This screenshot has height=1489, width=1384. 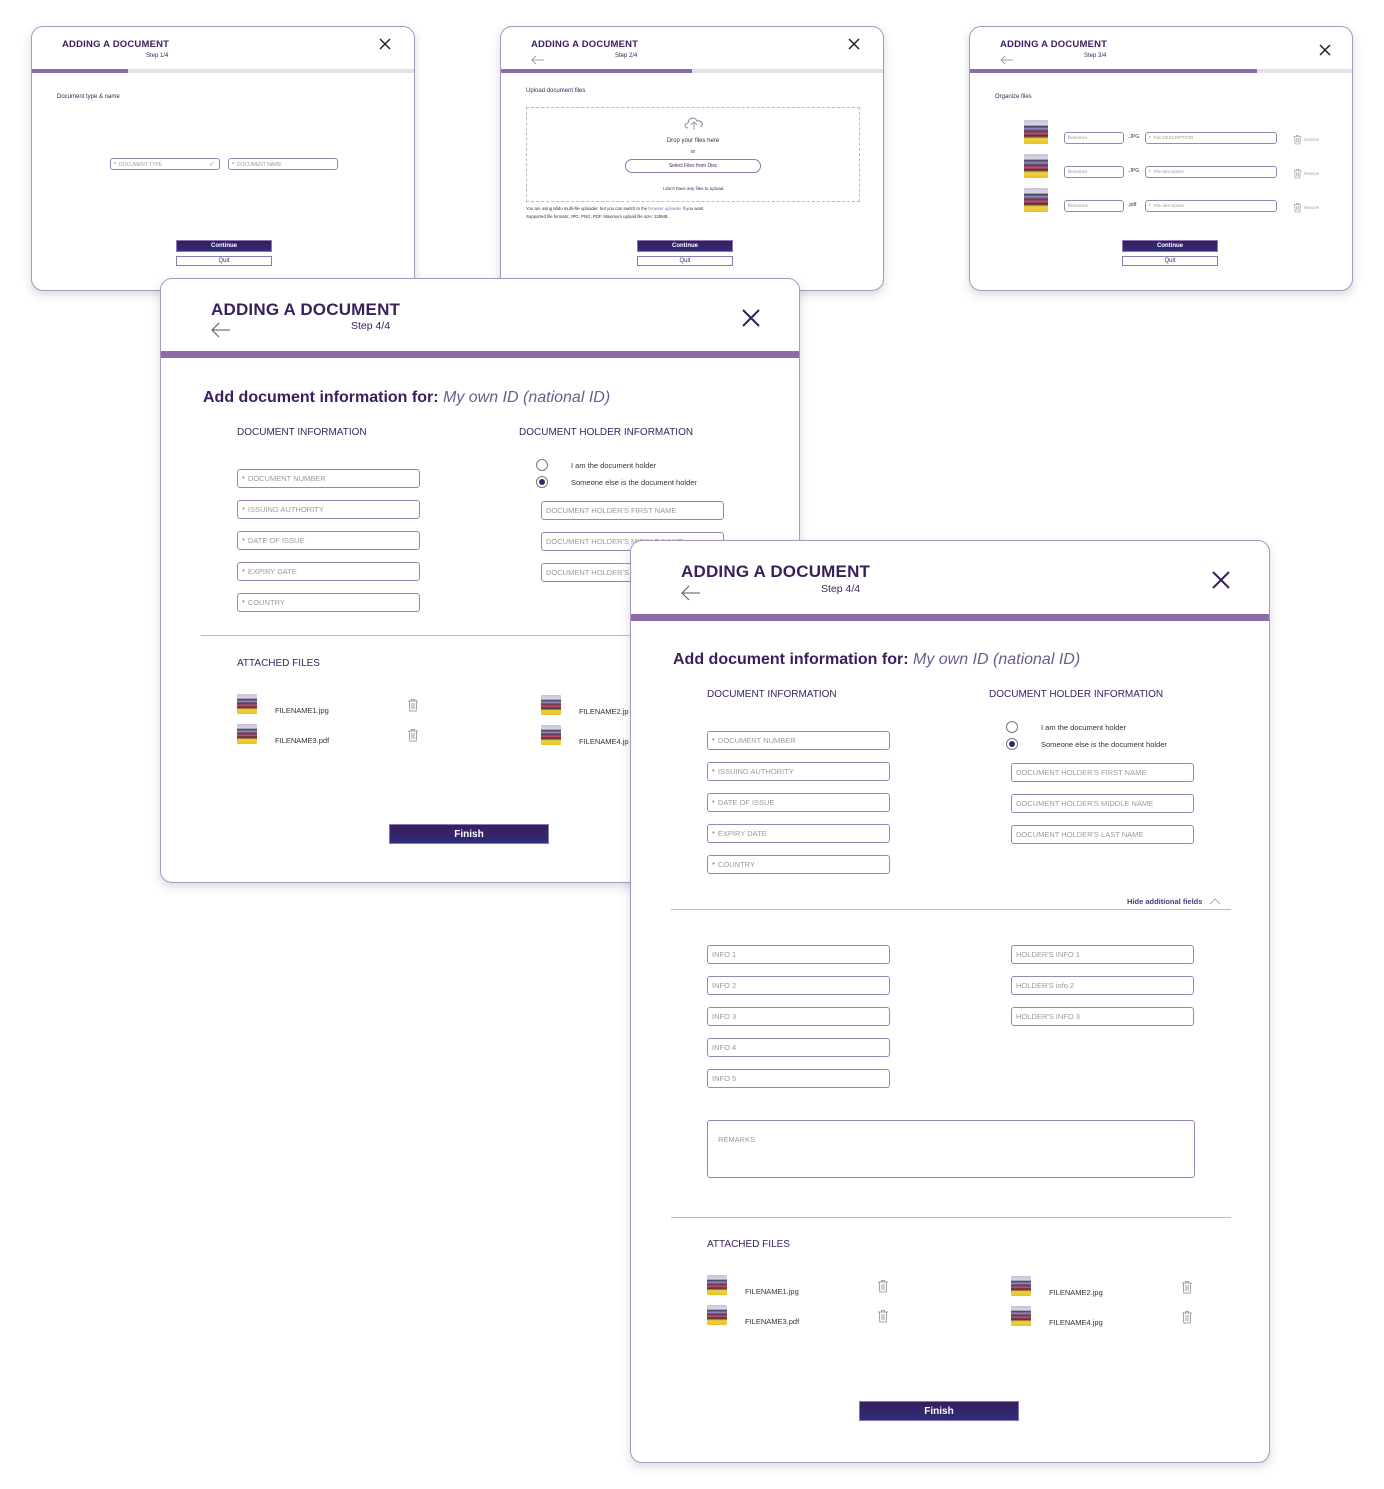 I want to click on field-placeholder: INFO 5, so click(x=724, y=1078).